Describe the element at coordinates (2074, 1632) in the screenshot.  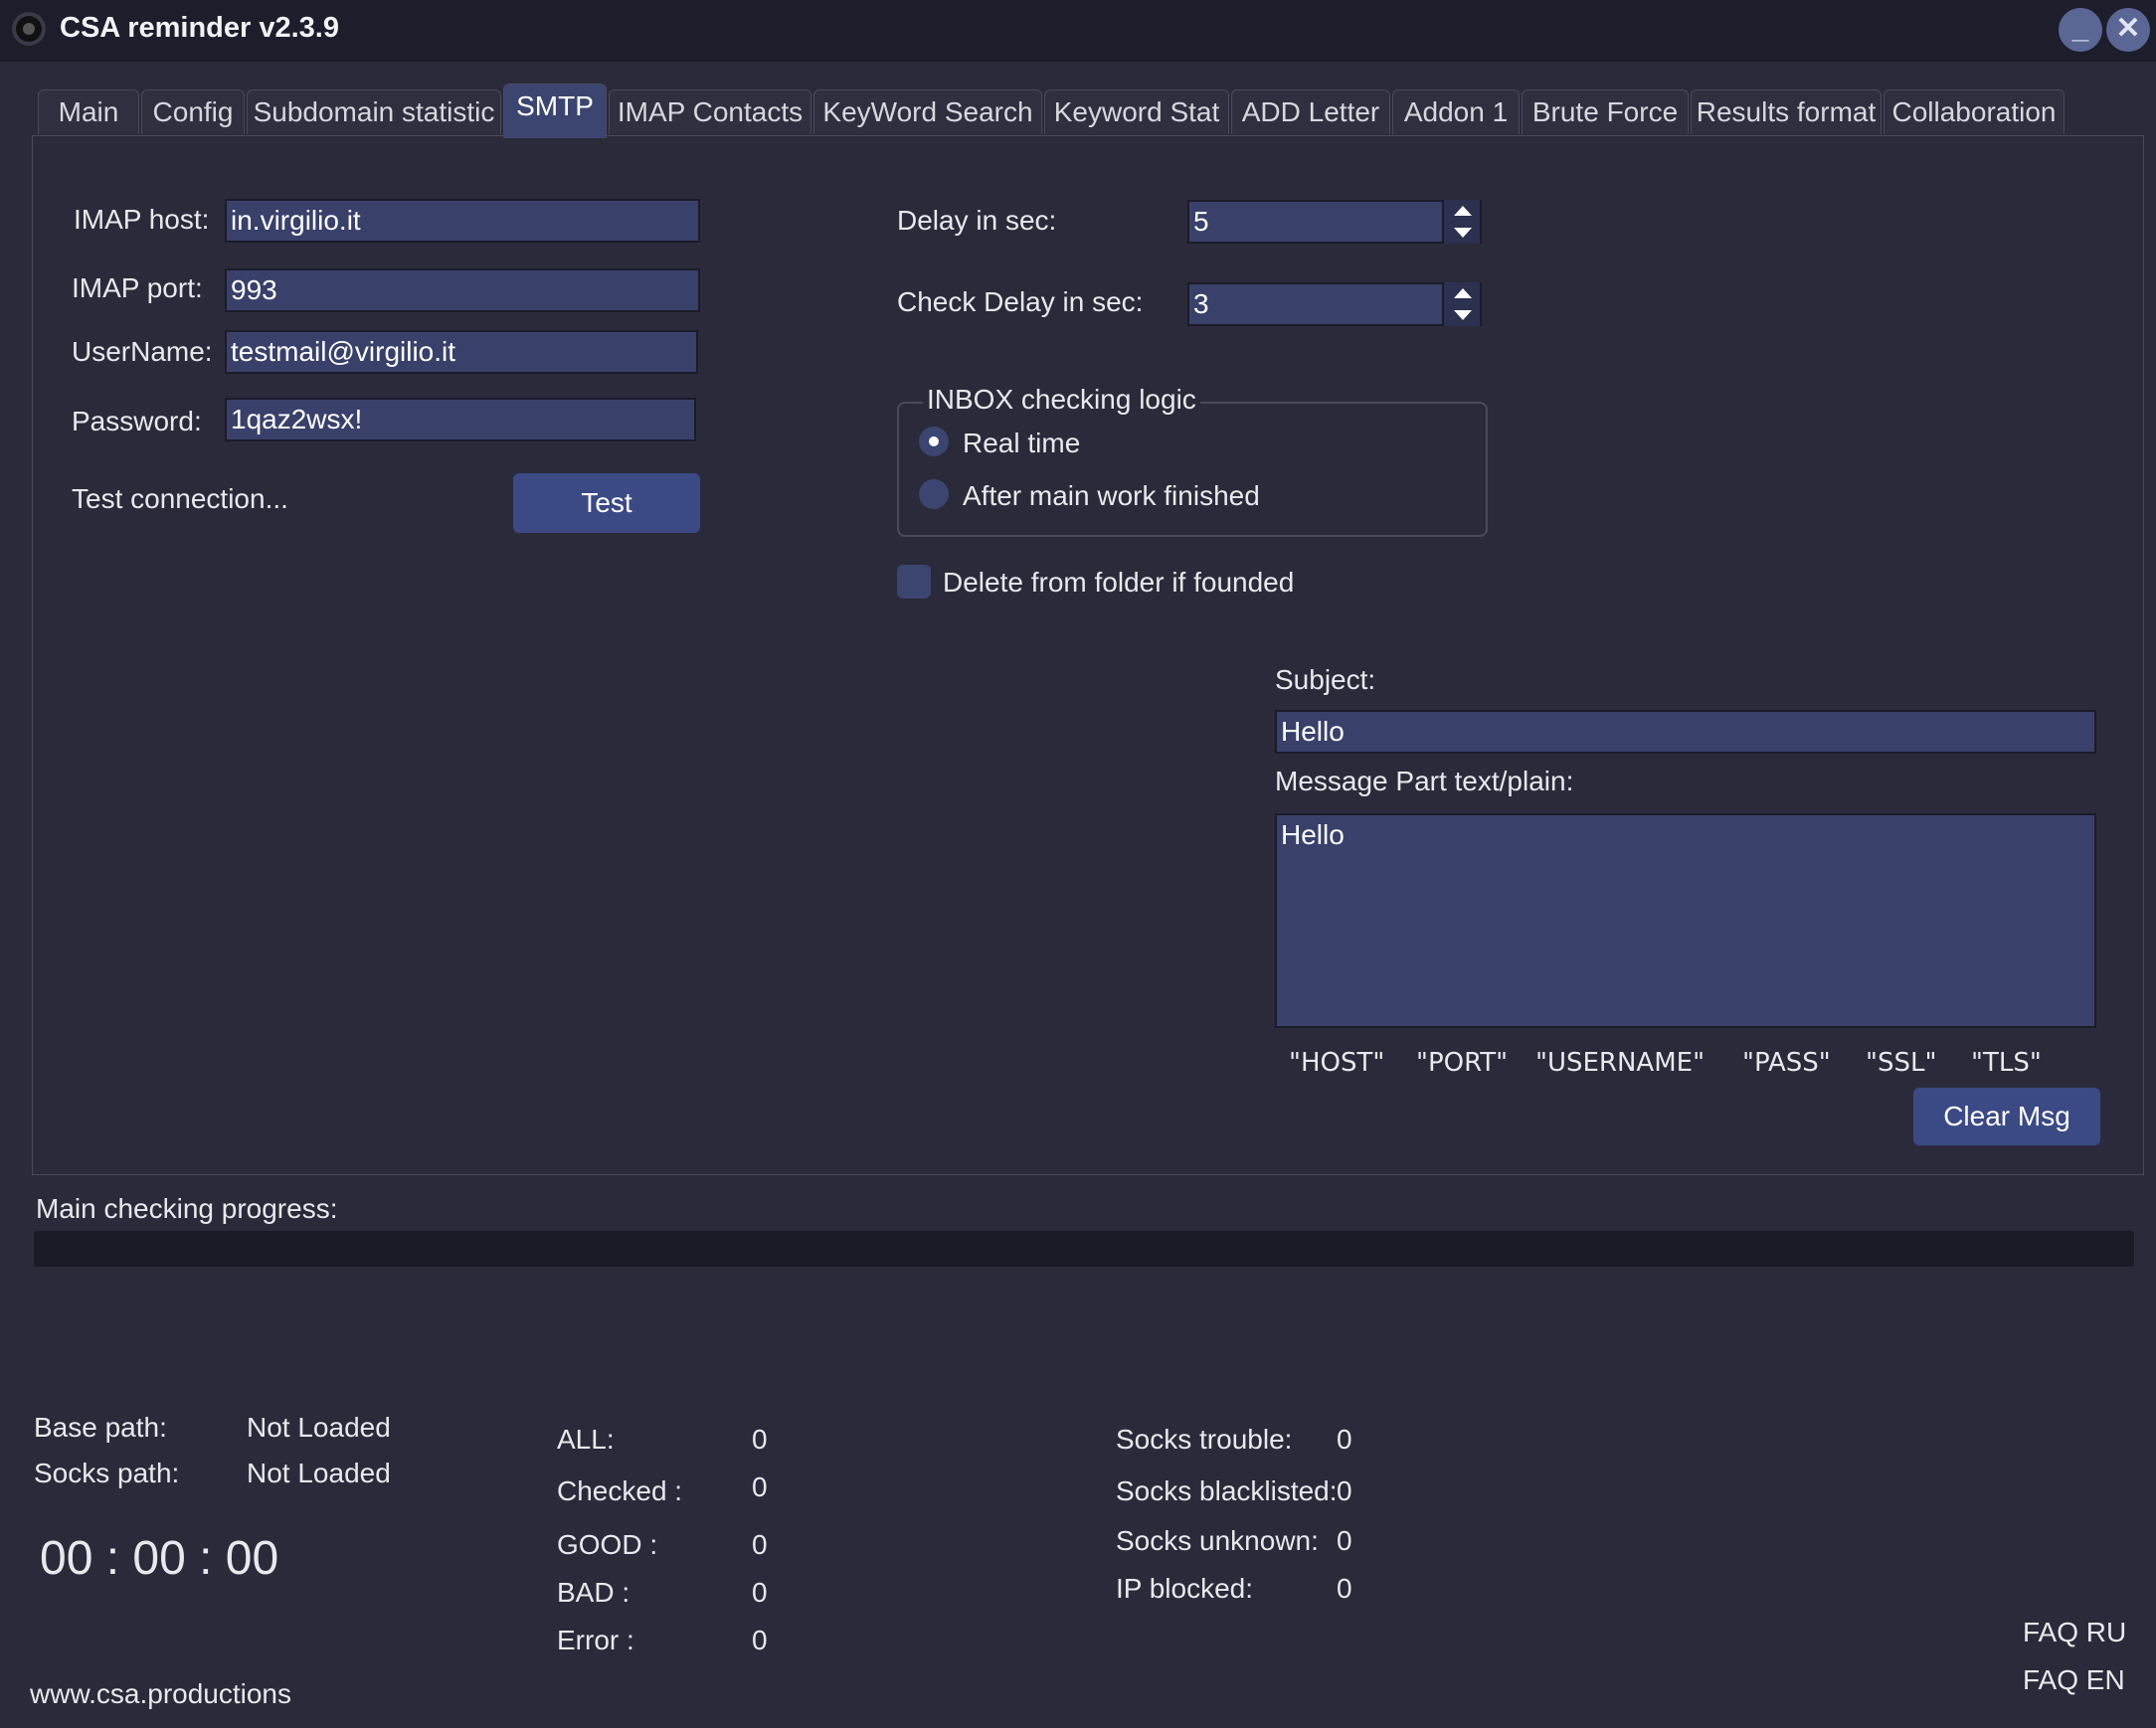
I see `faq-ru-link: FAQ RU` at that location.